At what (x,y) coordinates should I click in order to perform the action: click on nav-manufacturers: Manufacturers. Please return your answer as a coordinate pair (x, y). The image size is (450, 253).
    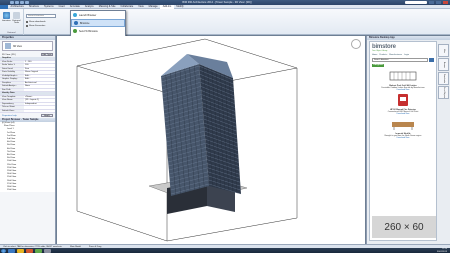
    Looking at the image, I should click on (395, 55).